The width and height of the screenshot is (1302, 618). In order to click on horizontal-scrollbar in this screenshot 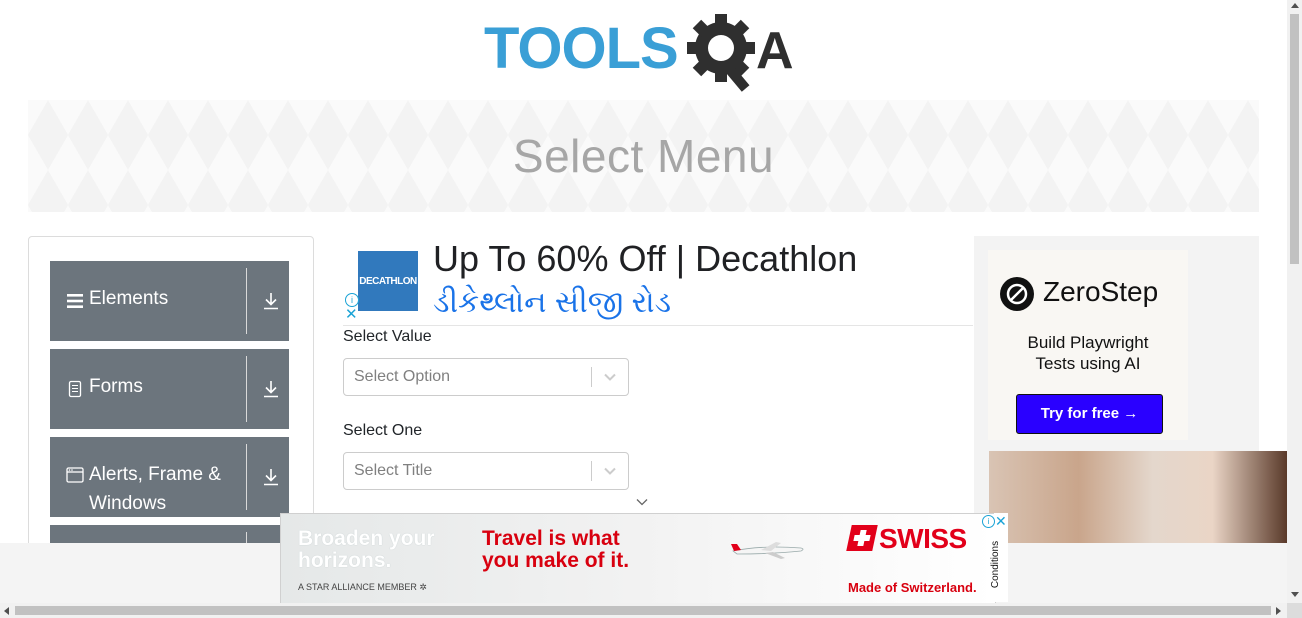, I will do `click(643, 610)`.